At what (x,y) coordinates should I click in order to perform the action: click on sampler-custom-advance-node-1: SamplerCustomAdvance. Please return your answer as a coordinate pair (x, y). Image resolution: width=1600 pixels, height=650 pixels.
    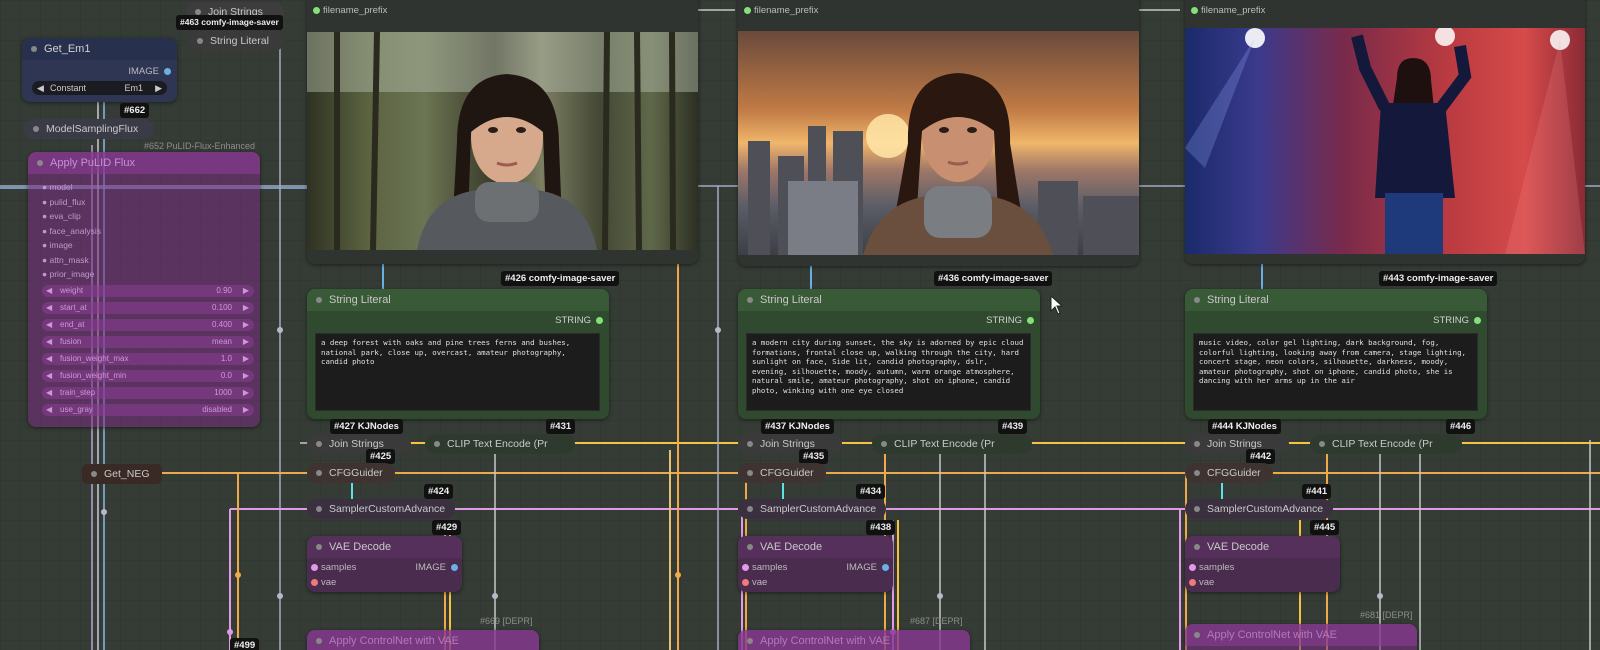
    Looking at the image, I should click on (381, 509).